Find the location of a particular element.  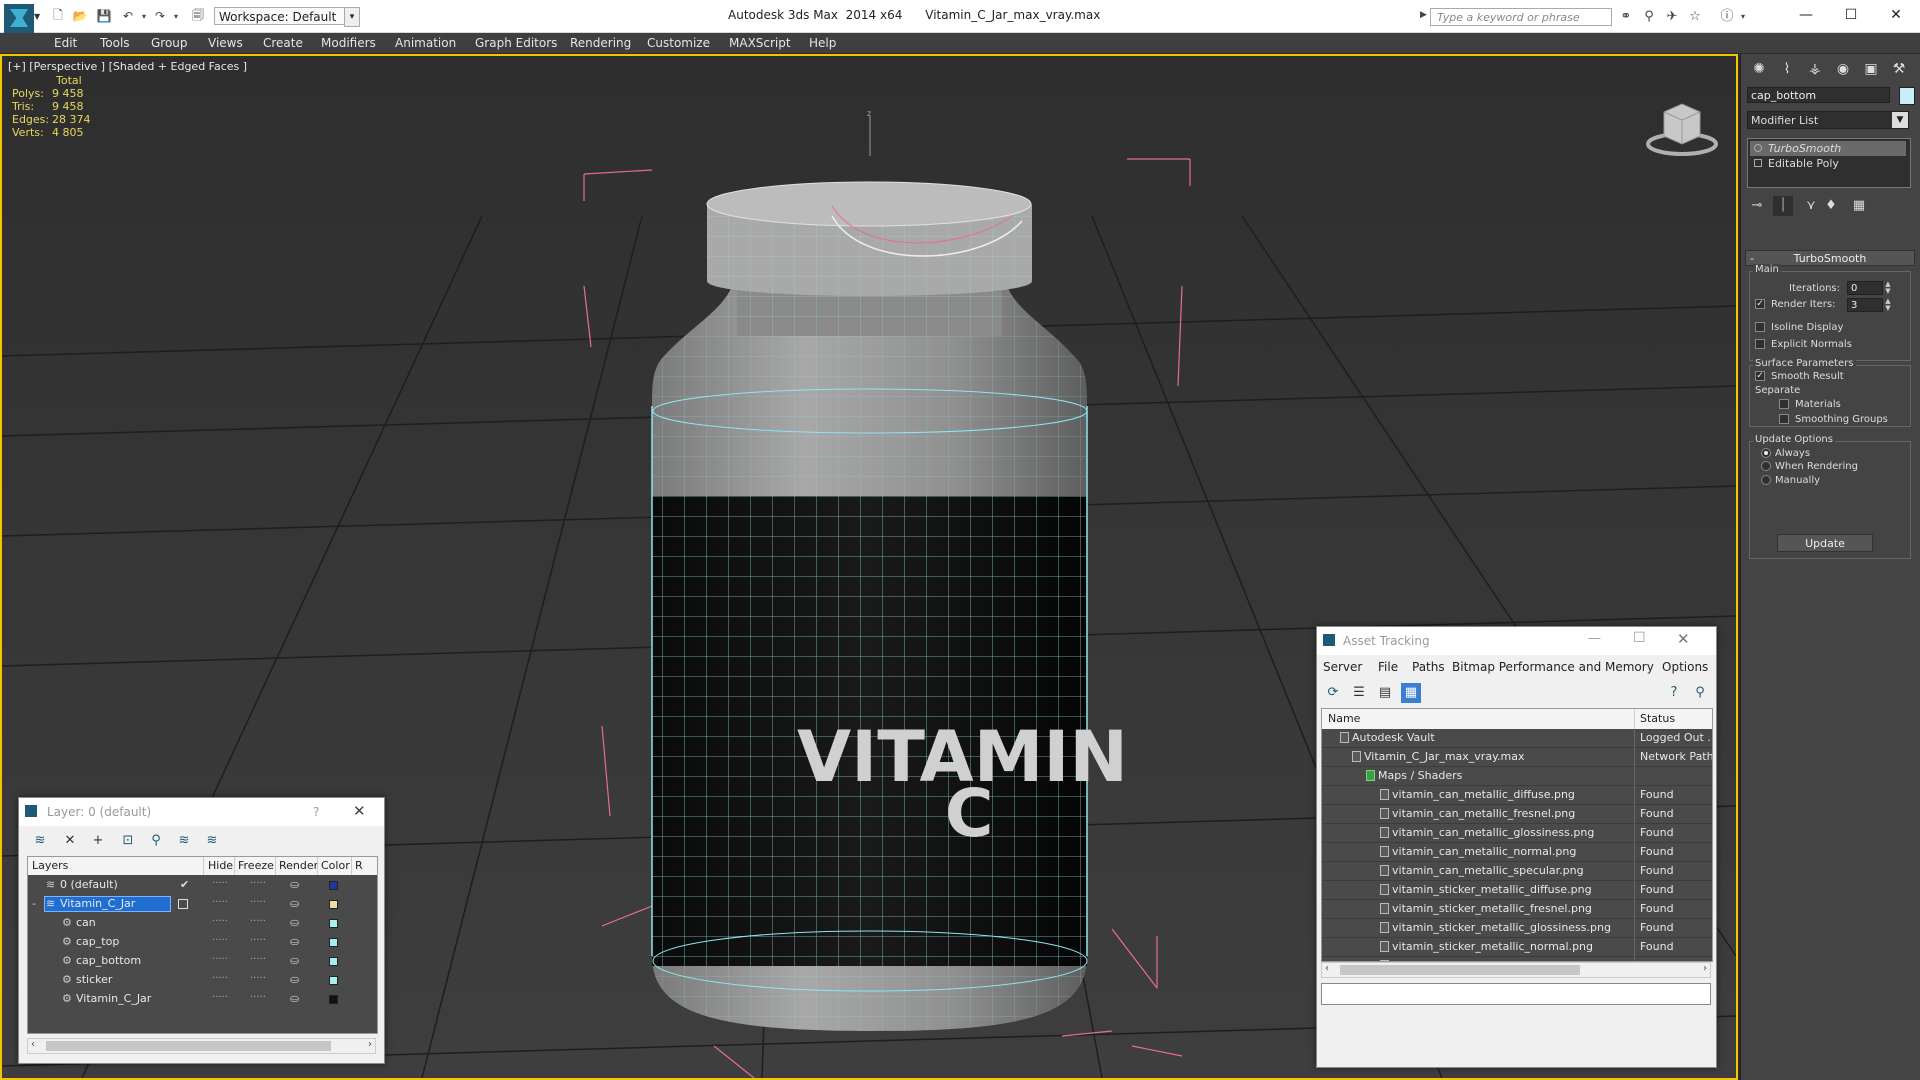

explicit-normals-checkbox is located at coordinates (1760, 344).